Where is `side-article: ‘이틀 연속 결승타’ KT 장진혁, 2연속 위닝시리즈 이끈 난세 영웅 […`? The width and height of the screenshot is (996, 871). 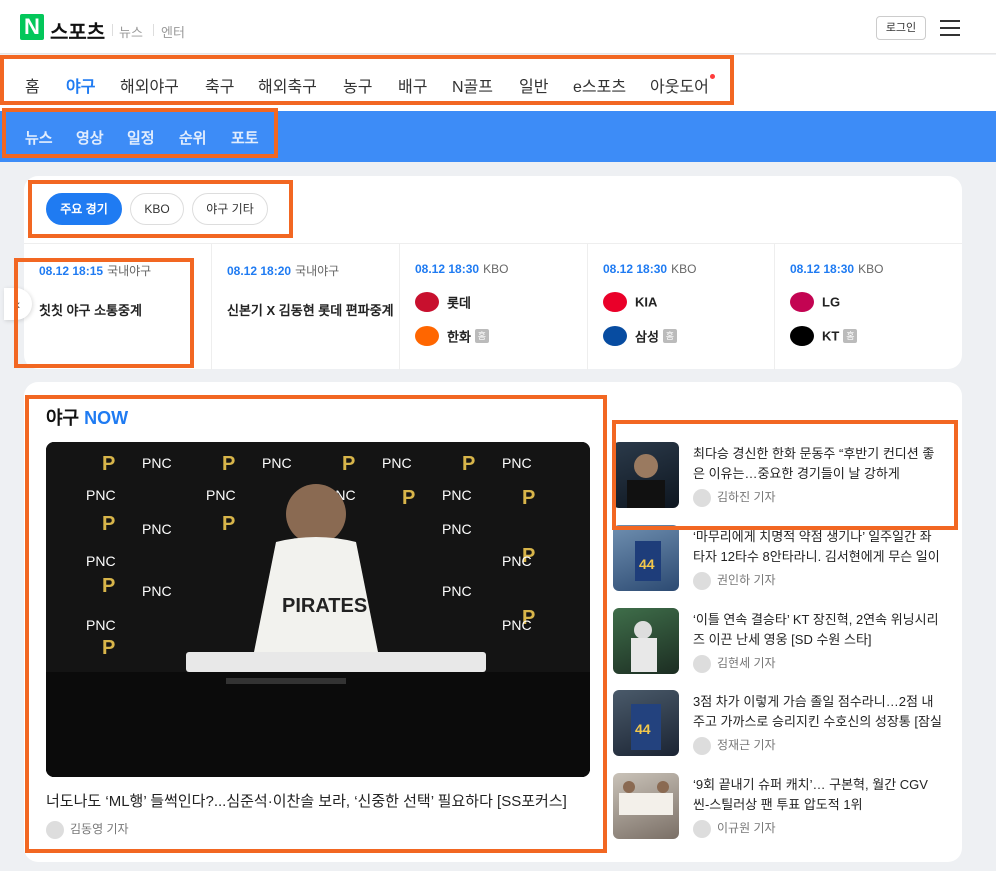
side-article: ‘이틀 연속 결승타’ KT 장진혁, 2연속 위닝시리즈 이끈 난세 영웅 [… is located at coordinates (778, 643).